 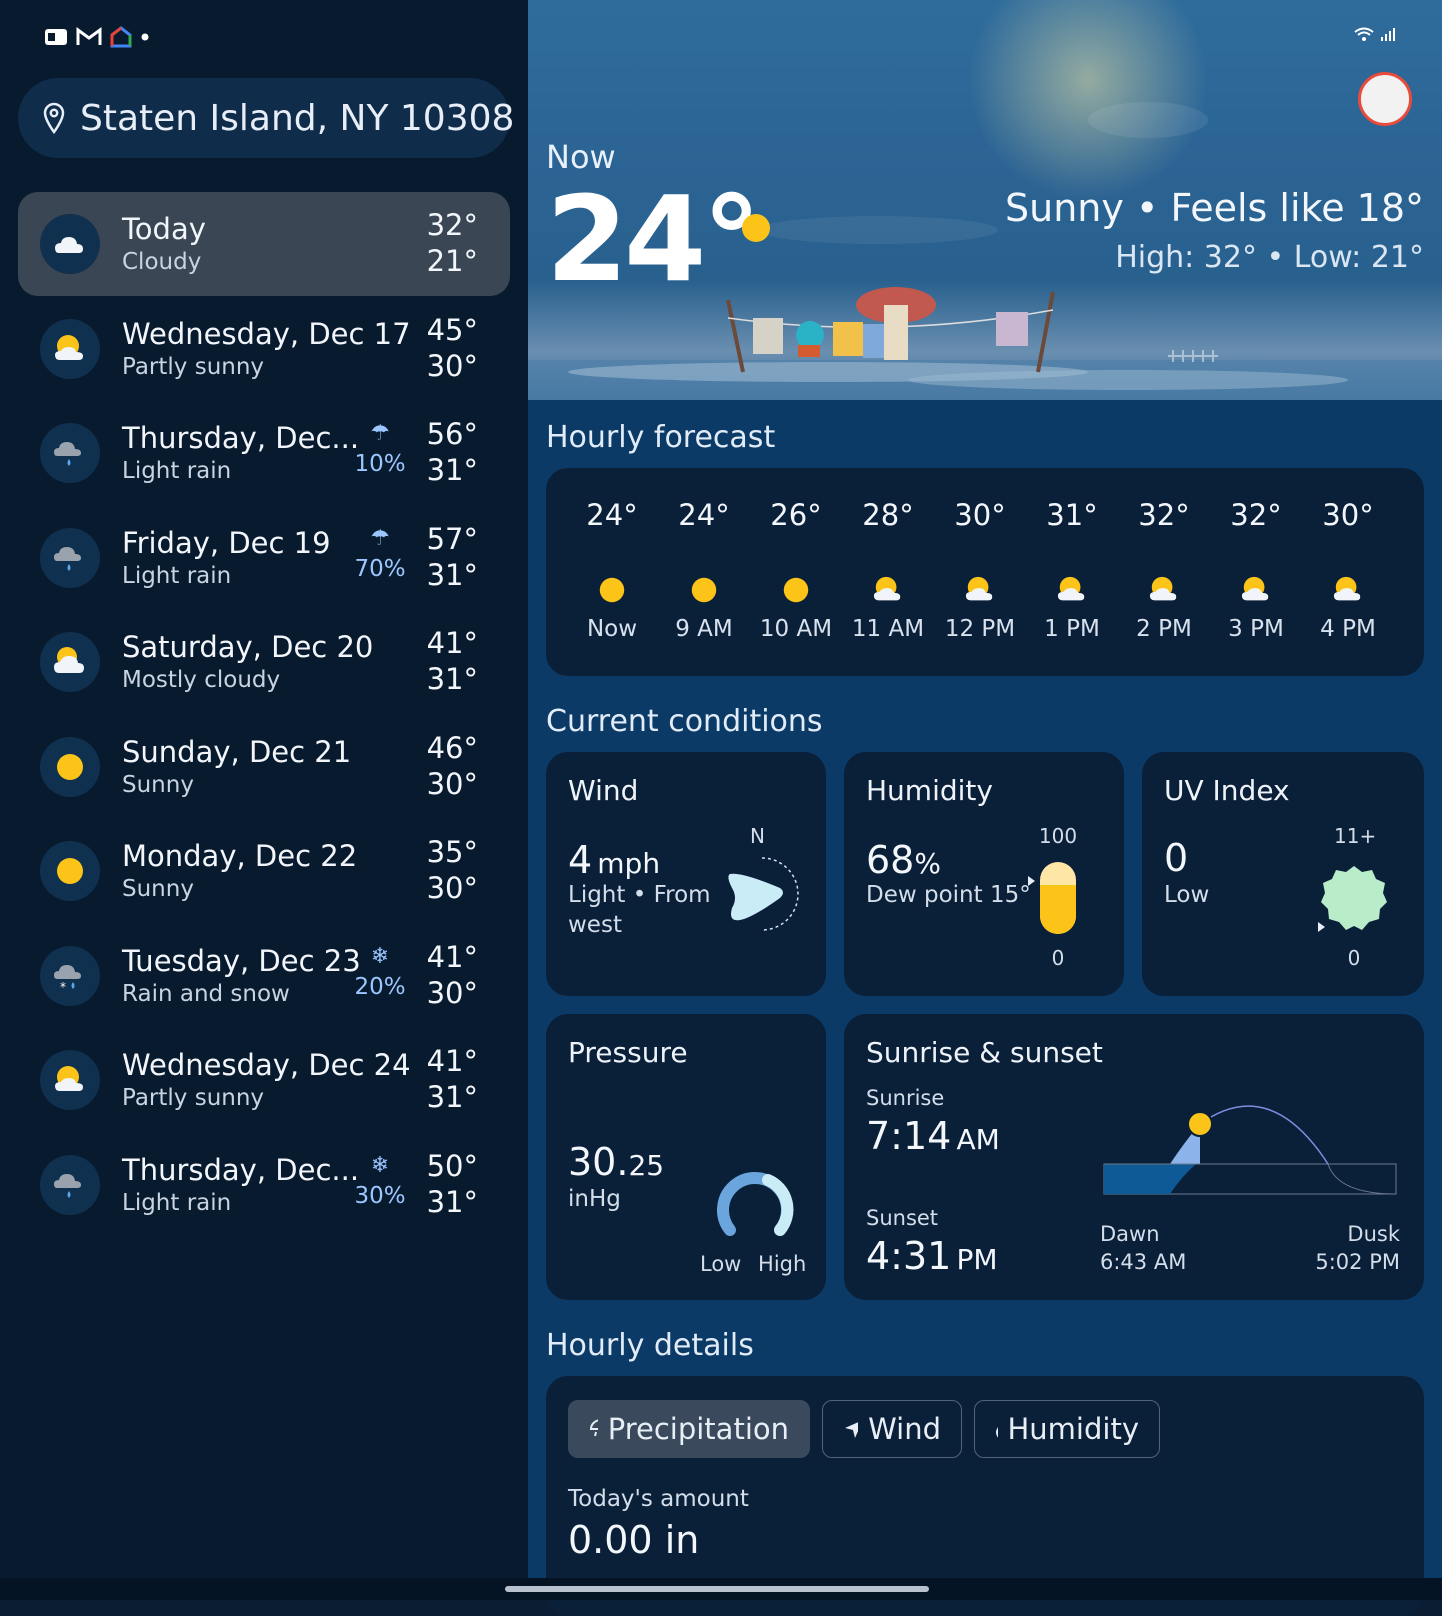 What do you see at coordinates (892, 1429) in the screenshot?
I see `tab-wind: Wind` at bounding box center [892, 1429].